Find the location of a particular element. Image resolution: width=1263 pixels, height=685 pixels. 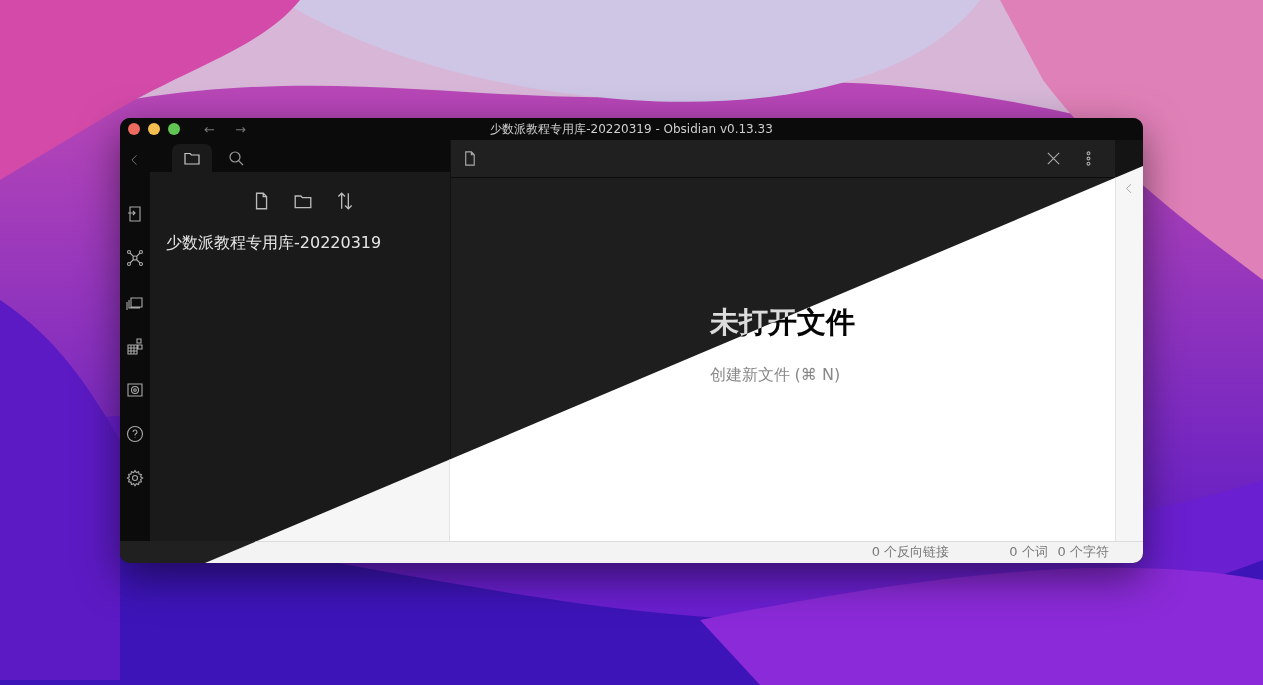

grid-icon is located at coordinates (135, 346).